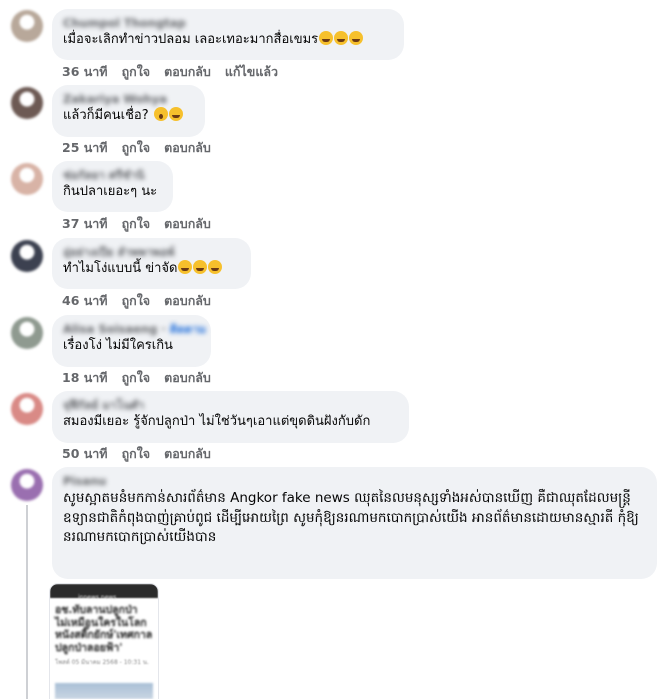 The height and width of the screenshot is (699, 671). Describe the element at coordinates (118, 345) in the screenshot. I see `comment-text: เรื่องโง่ ไม่มีใครเกิน` at that location.